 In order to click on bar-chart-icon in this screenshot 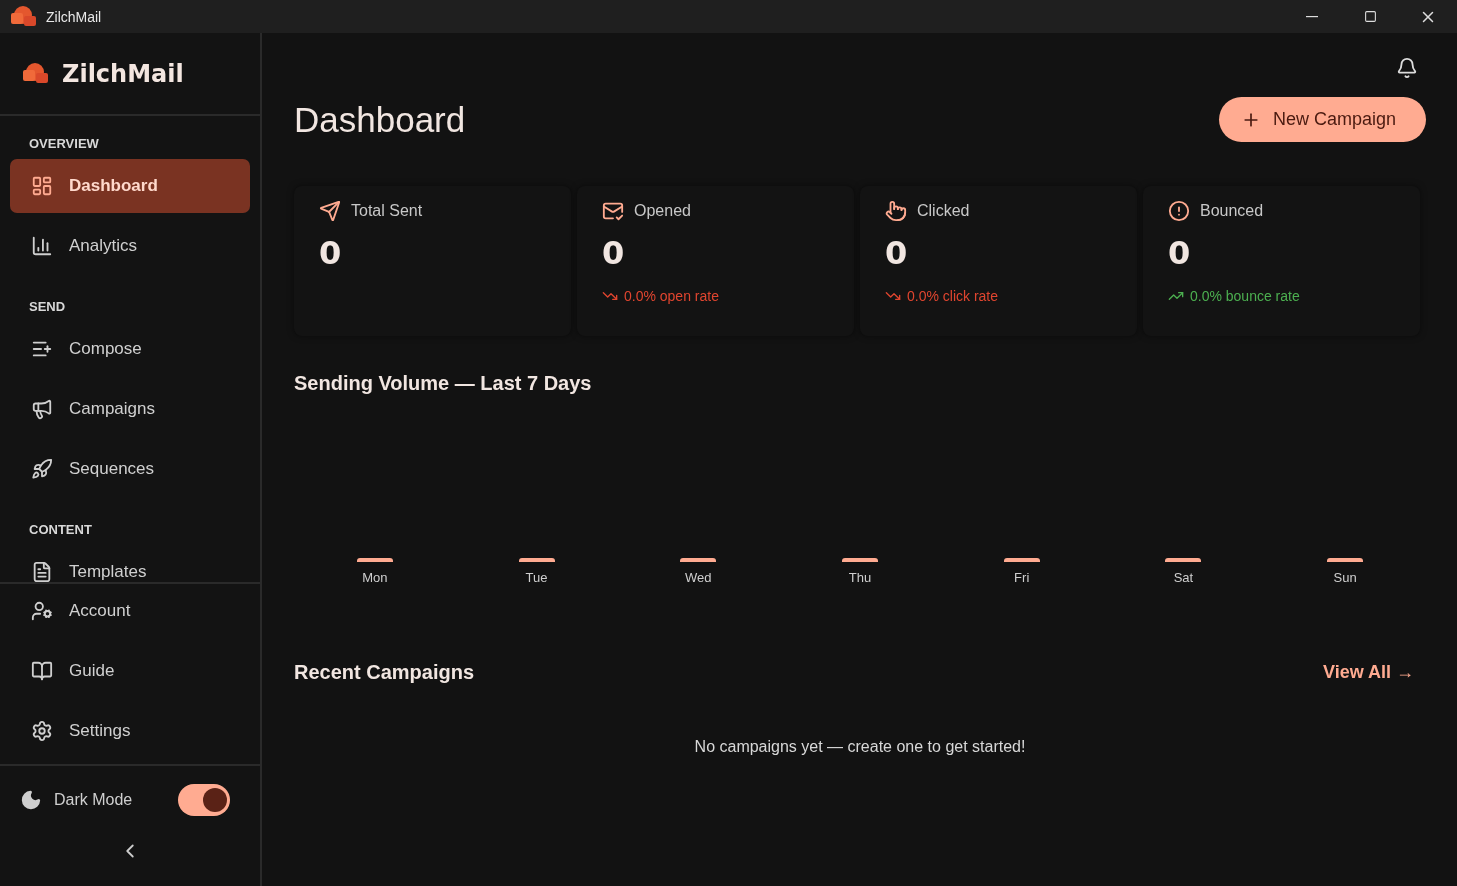, I will do `click(42, 246)`.